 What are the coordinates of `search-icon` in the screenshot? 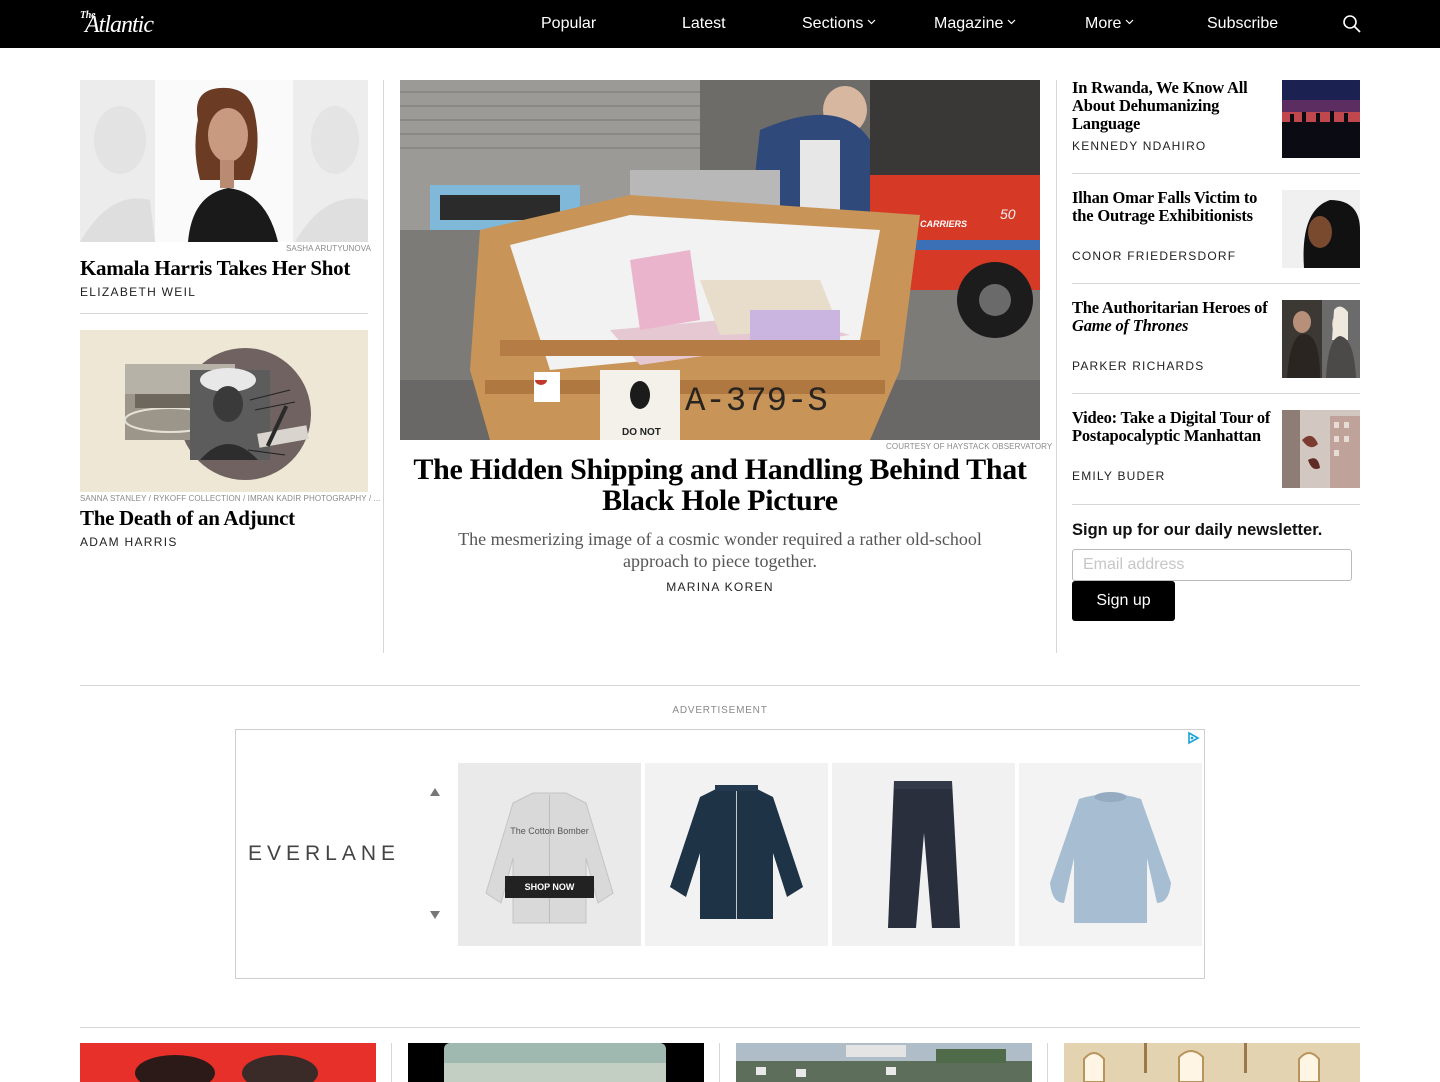 It's located at (1352, 24).